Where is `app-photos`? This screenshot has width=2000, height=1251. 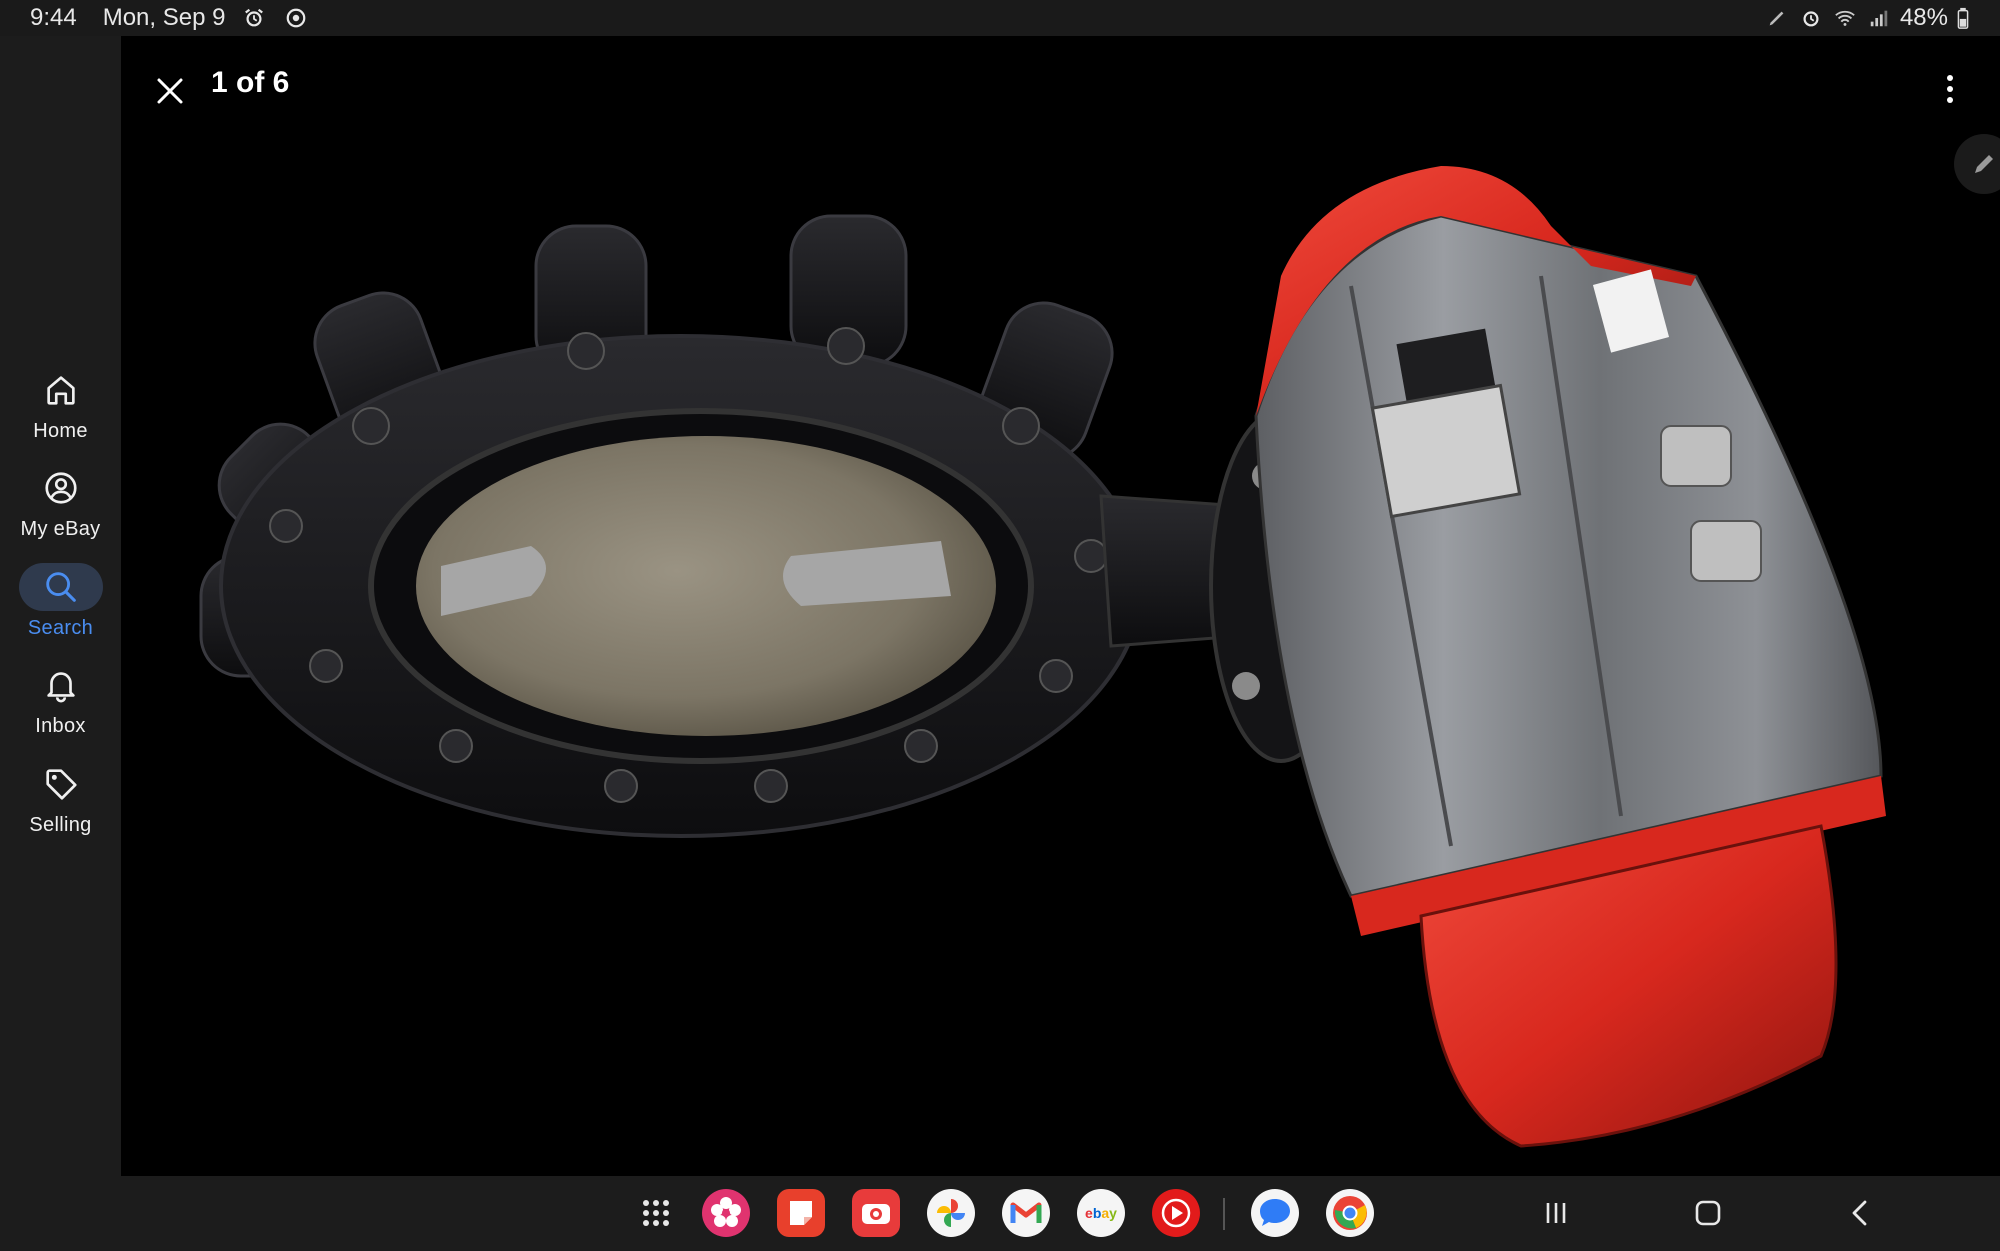
app-photos is located at coordinates (951, 1213).